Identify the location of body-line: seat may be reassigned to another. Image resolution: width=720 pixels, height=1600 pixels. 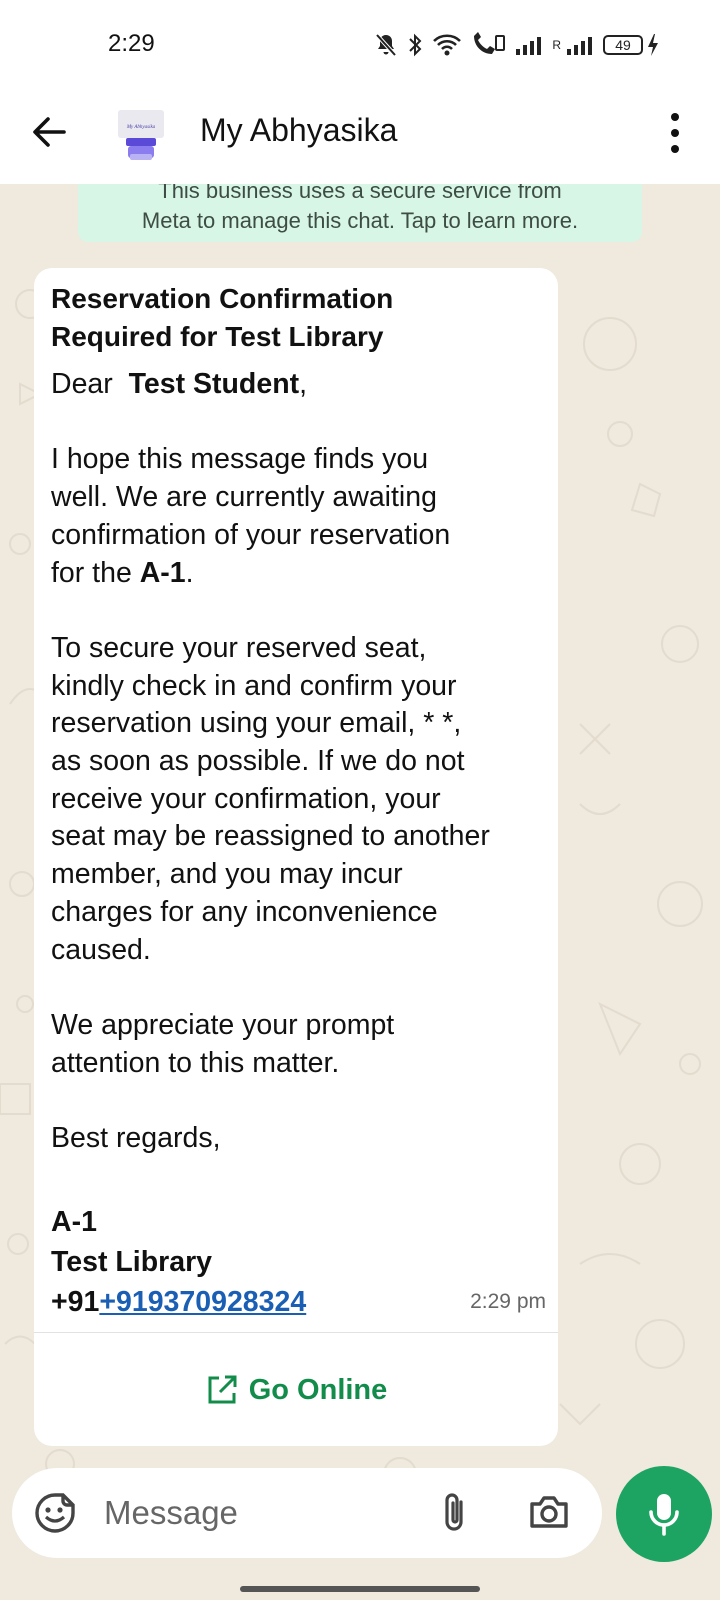
(270, 836).